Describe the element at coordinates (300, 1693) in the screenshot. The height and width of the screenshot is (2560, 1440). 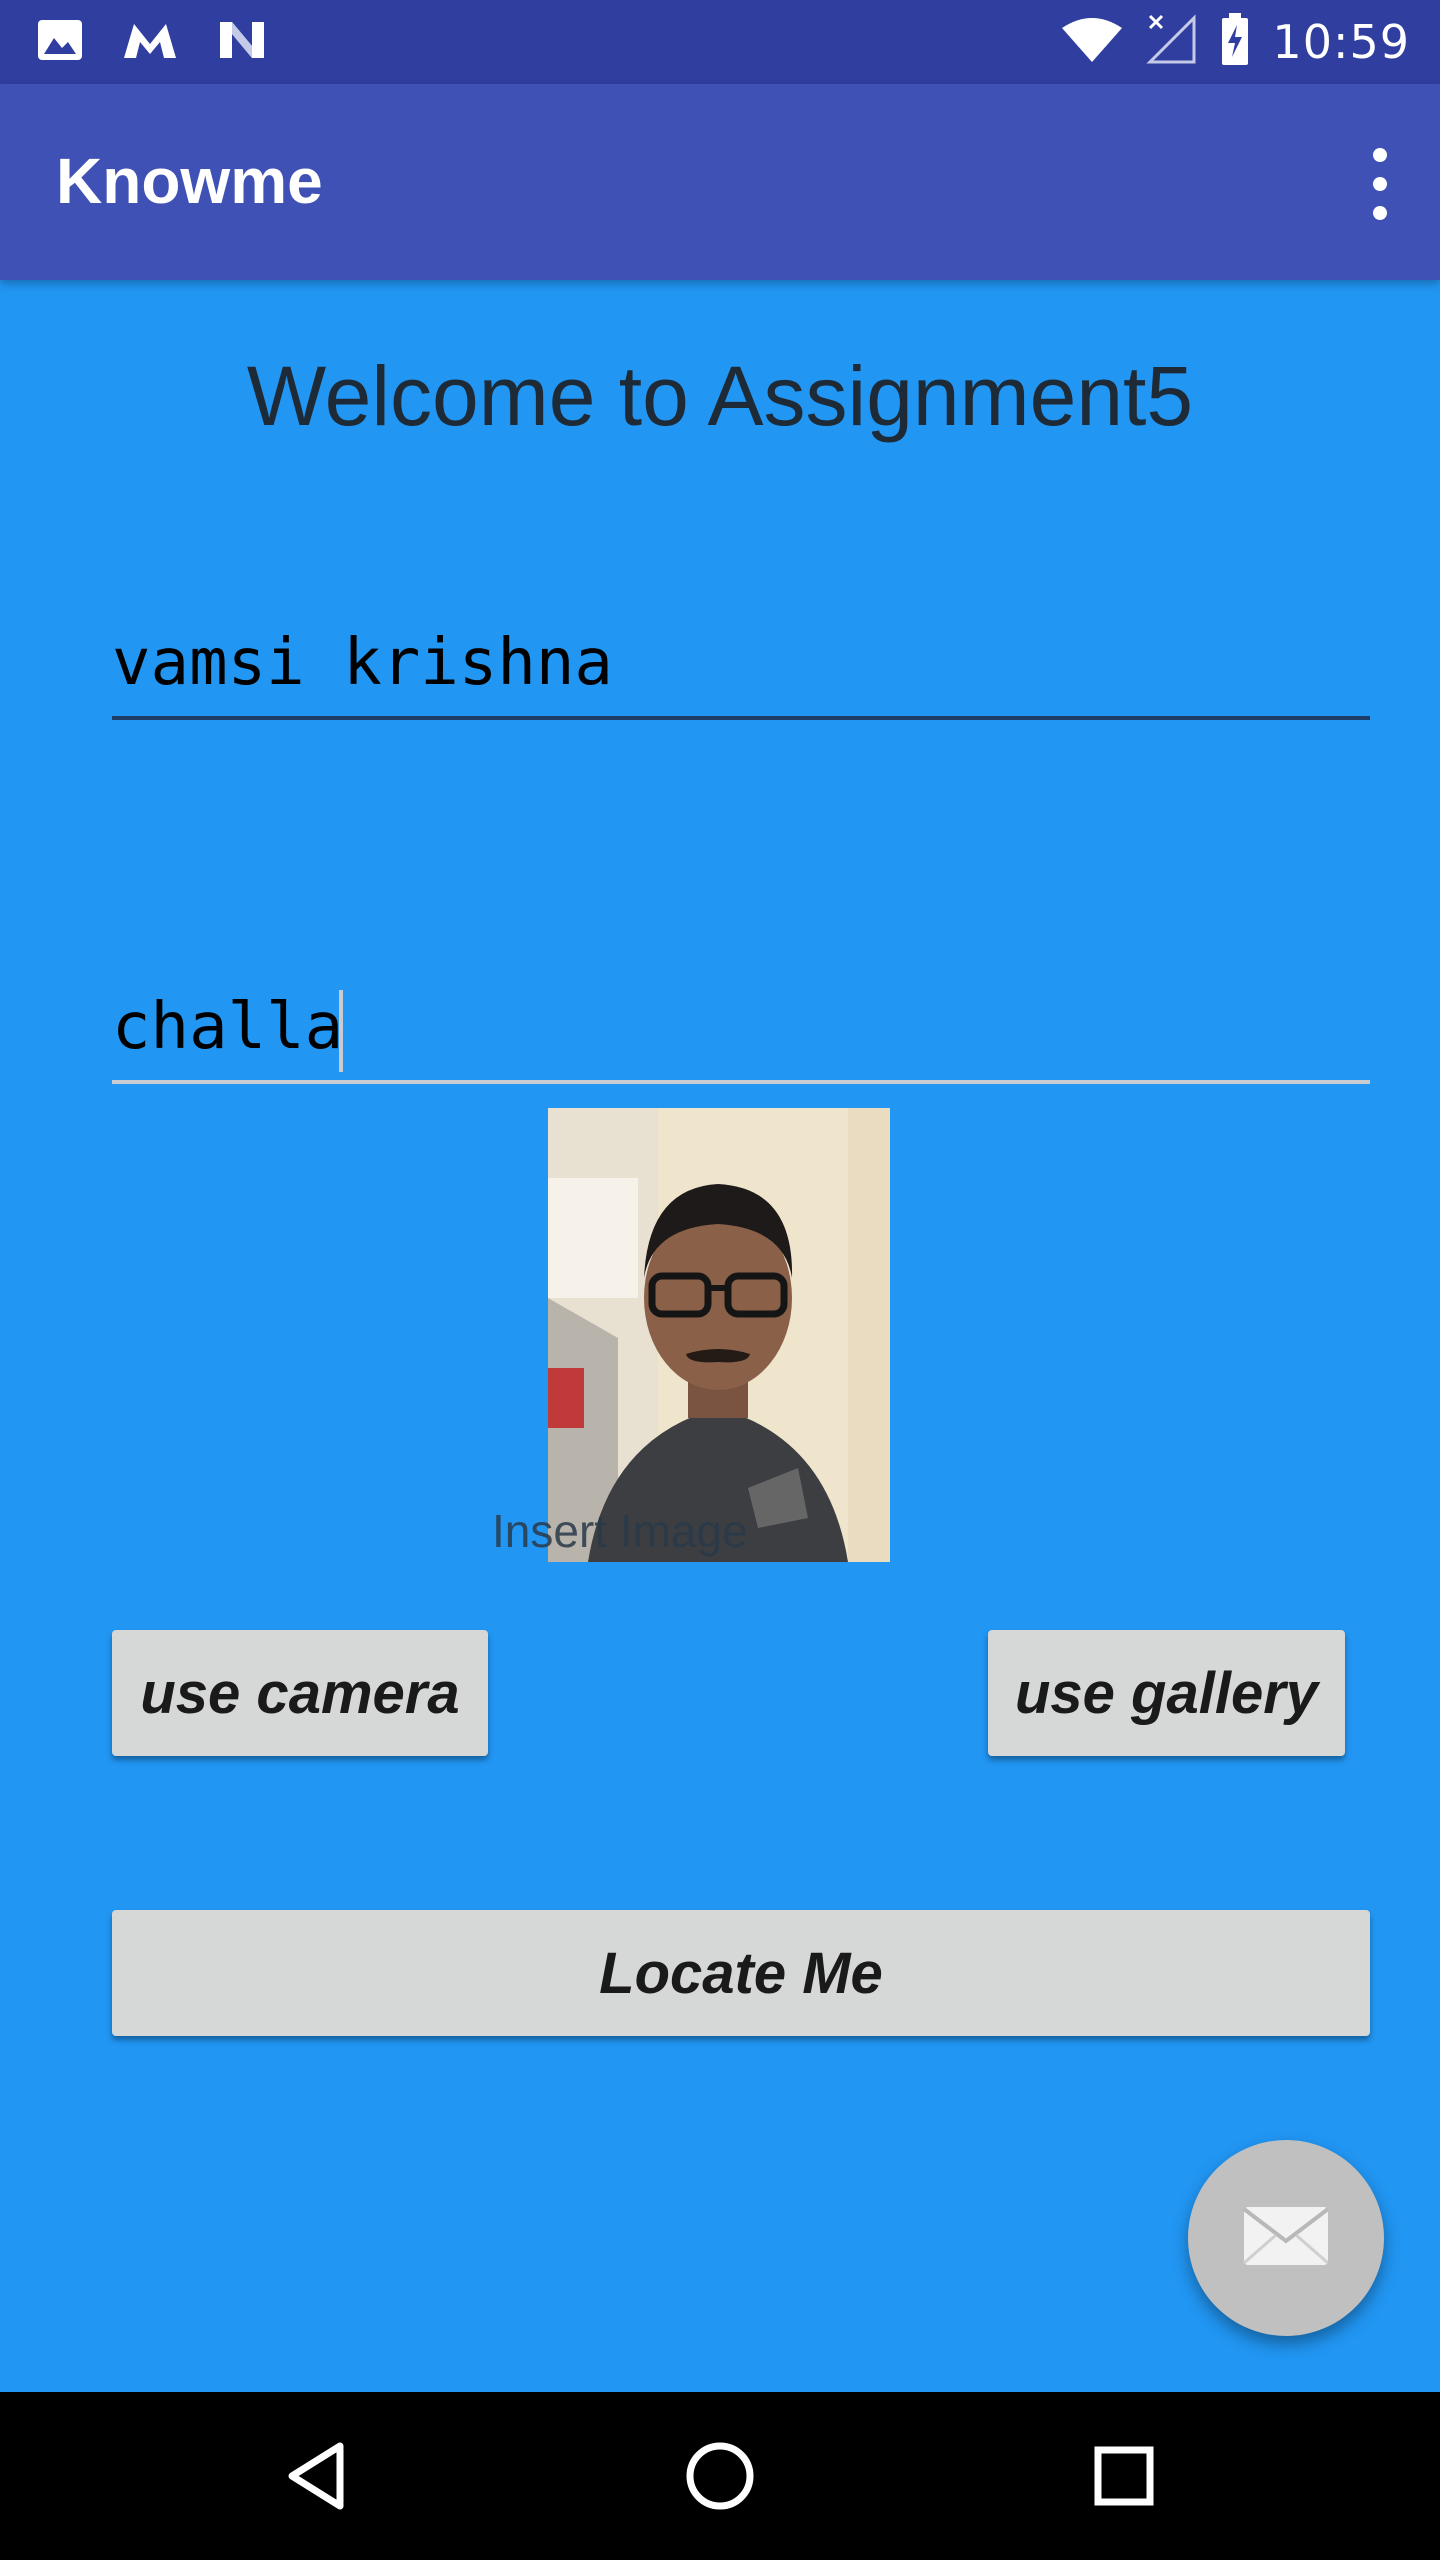
I see `use-camera-button: use camera` at that location.